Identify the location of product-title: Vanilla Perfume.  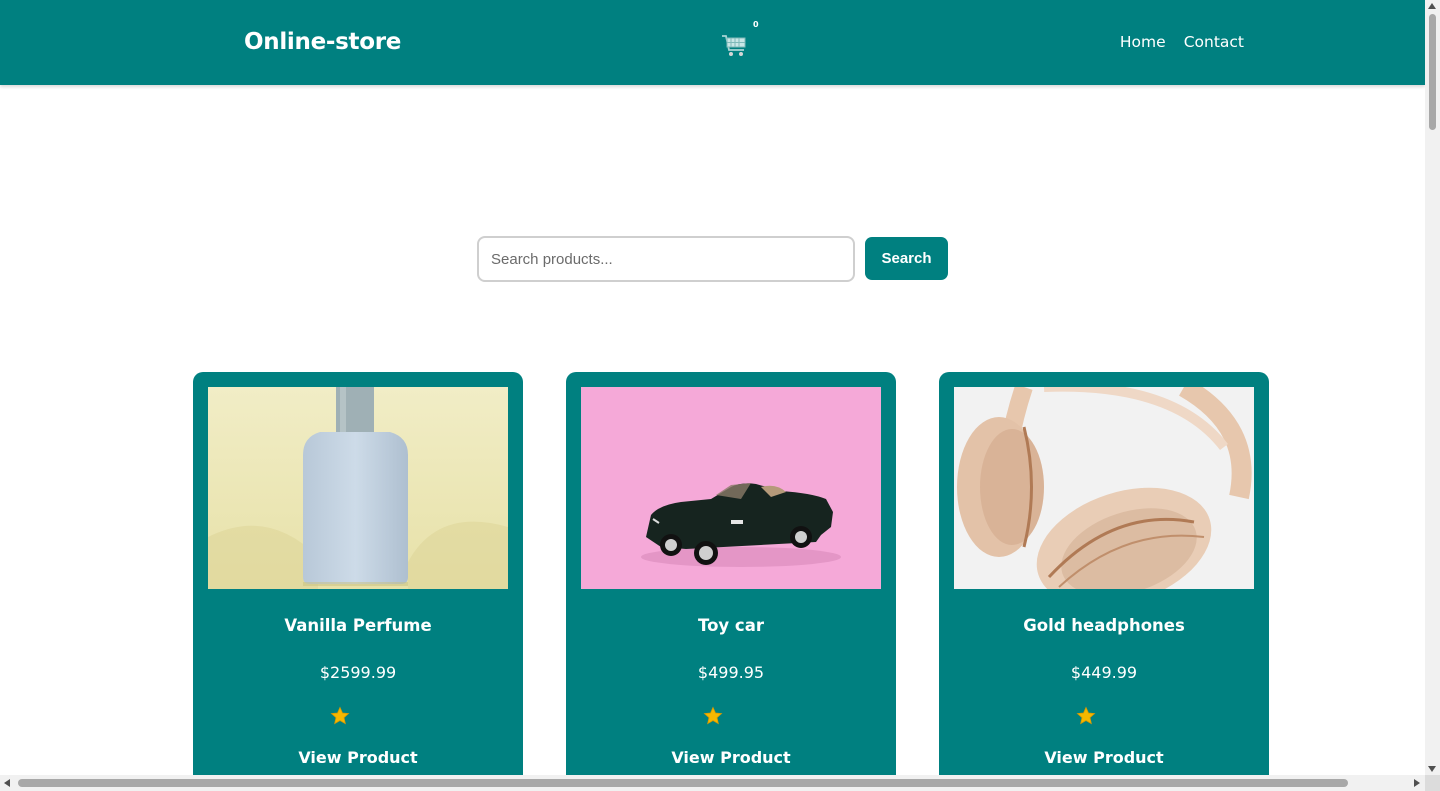
(358, 625).